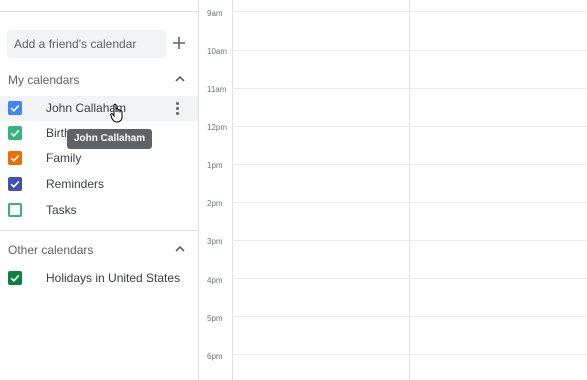 The height and width of the screenshot is (380, 587). Describe the element at coordinates (51, 250) in the screenshot. I see `other-calendars-title: Other calendars` at that location.